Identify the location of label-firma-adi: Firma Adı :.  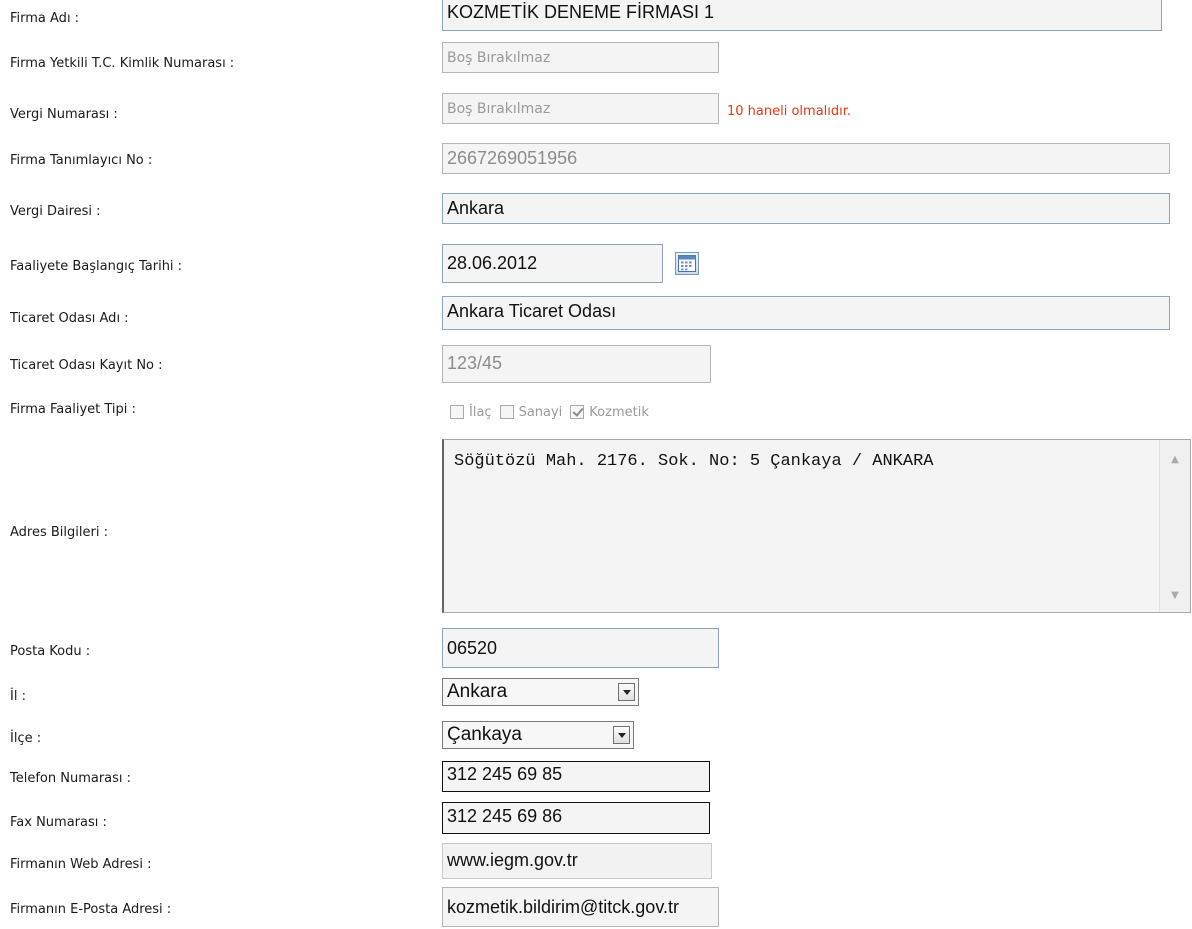
(45, 18).